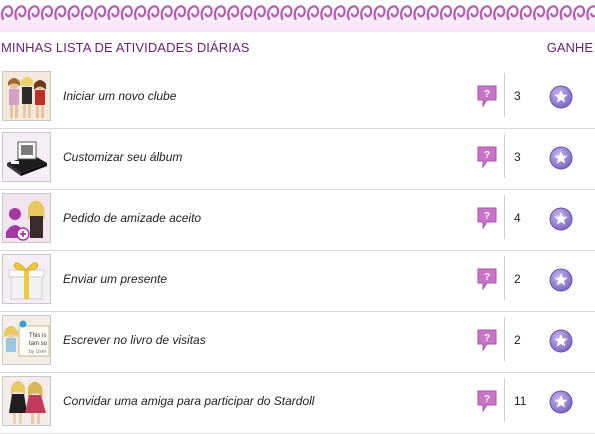 The image size is (595, 434). What do you see at coordinates (569, 47) in the screenshot?
I see `earn-column-header: GANHE` at bounding box center [569, 47].